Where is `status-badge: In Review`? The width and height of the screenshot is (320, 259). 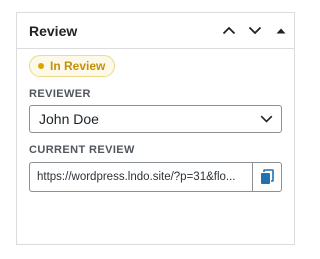 status-badge: In Review is located at coordinates (72, 66).